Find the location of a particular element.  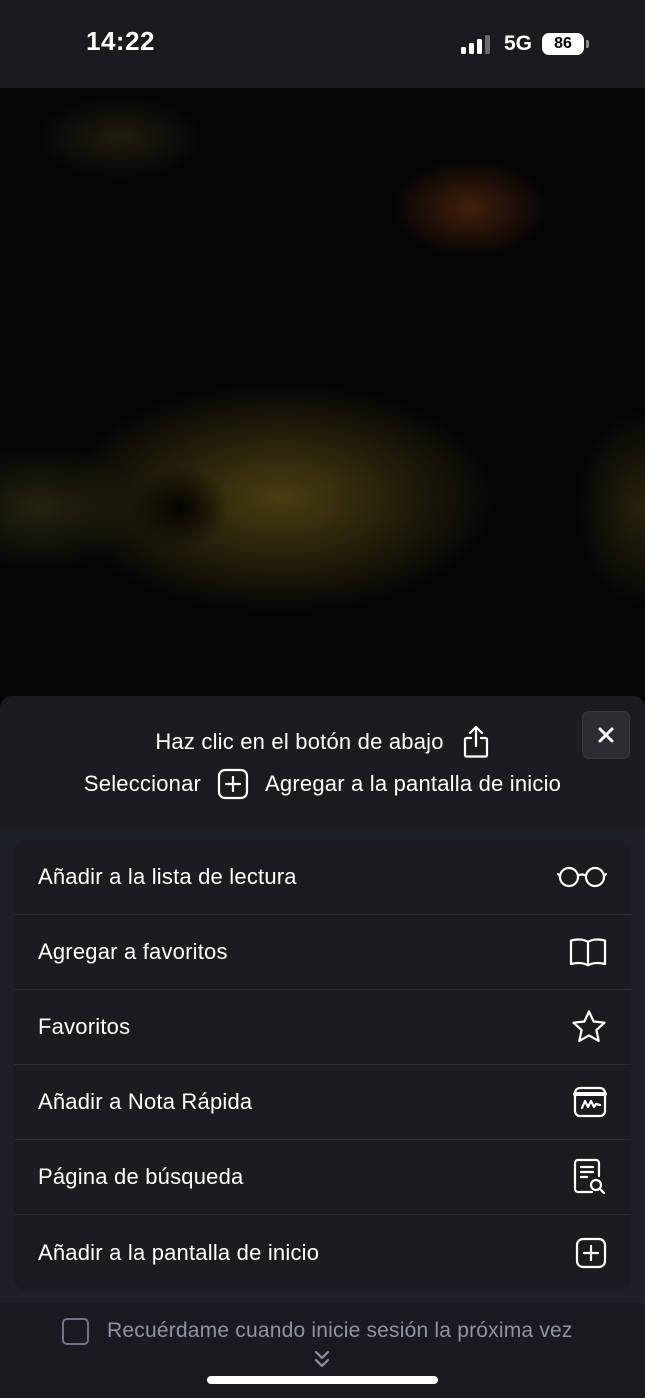

double-chevron-down-icon is located at coordinates (322, 1359).